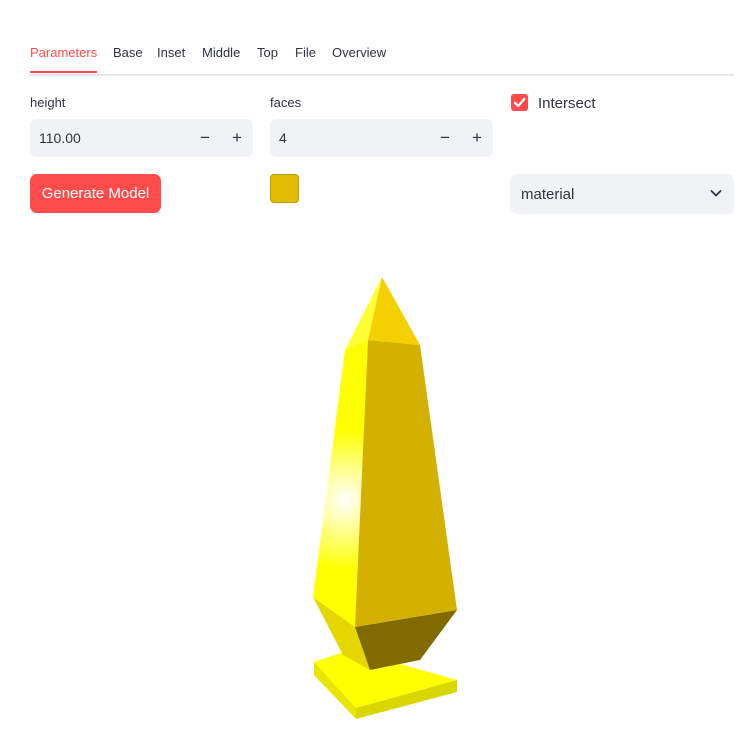 The image size is (756, 737). I want to click on height-label: height, so click(48, 102).